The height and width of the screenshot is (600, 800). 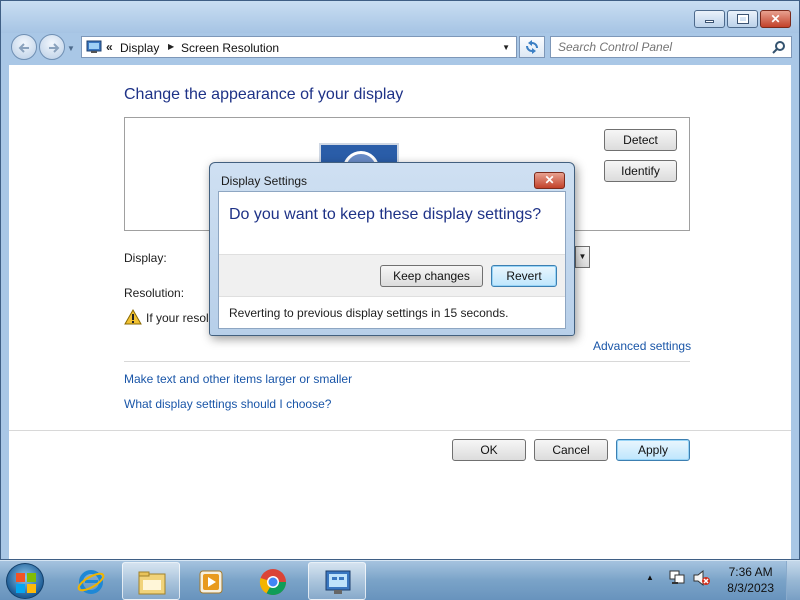 What do you see at coordinates (407, 361) in the screenshot?
I see `divider` at bounding box center [407, 361].